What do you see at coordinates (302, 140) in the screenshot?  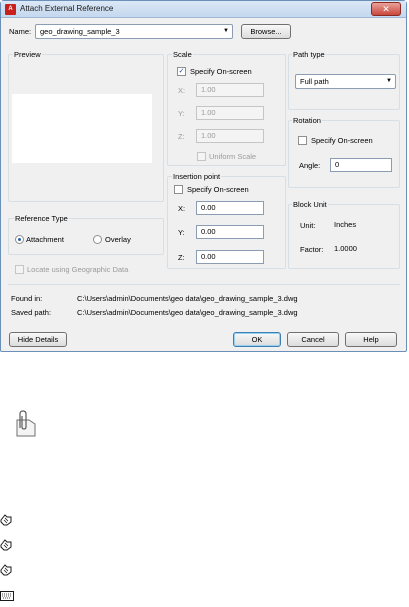 I see `rotation-specify-checkbox` at bounding box center [302, 140].